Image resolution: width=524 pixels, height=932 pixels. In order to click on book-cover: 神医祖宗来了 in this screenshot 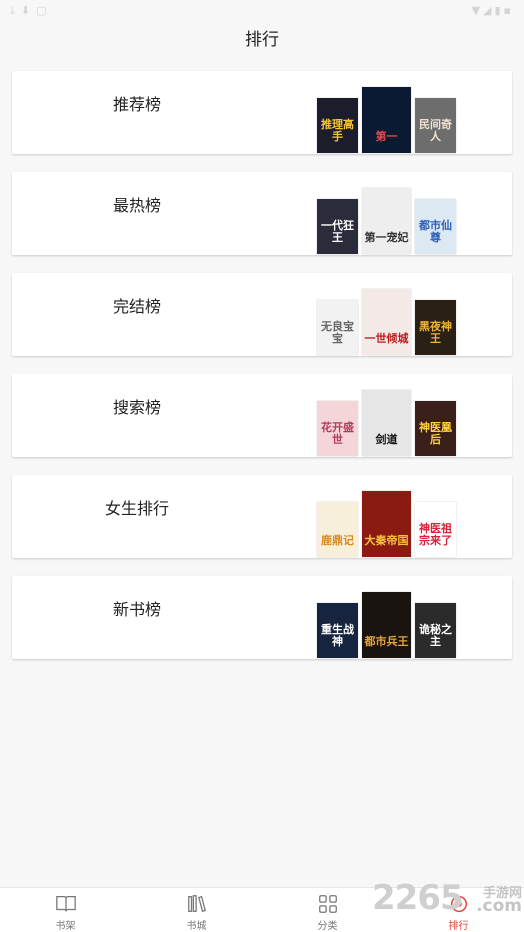, I will do `click(435, 529)`.